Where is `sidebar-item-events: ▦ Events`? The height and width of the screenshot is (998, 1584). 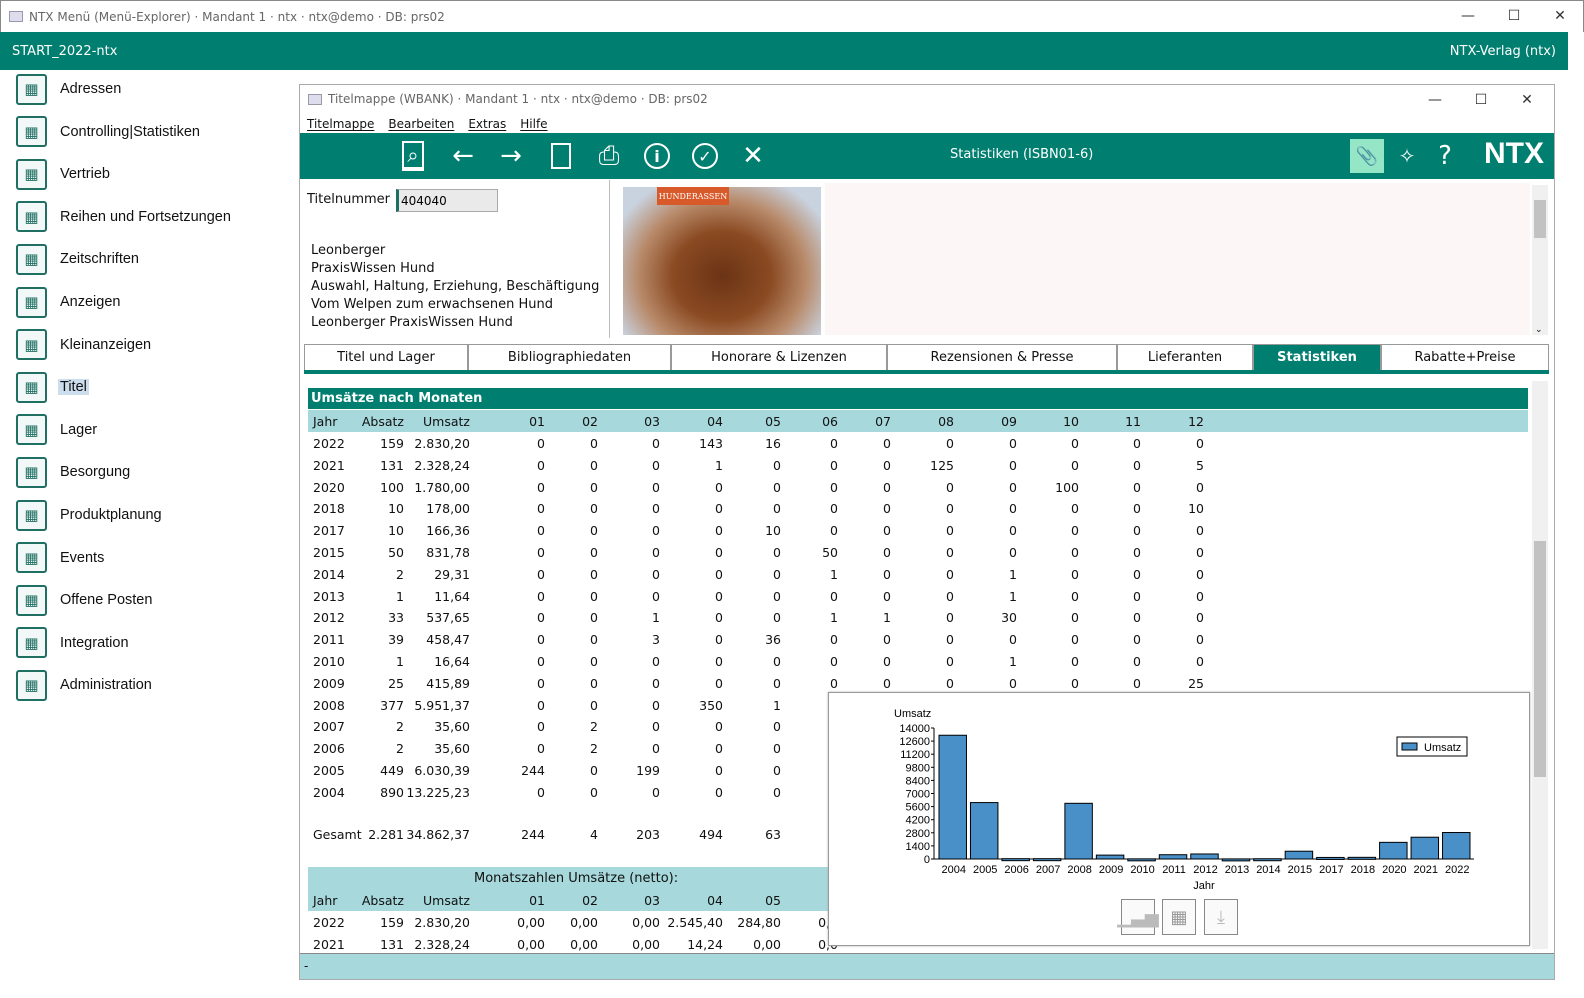
sidebar-item-events: ▦ Events is located at coordinates (60, 558).